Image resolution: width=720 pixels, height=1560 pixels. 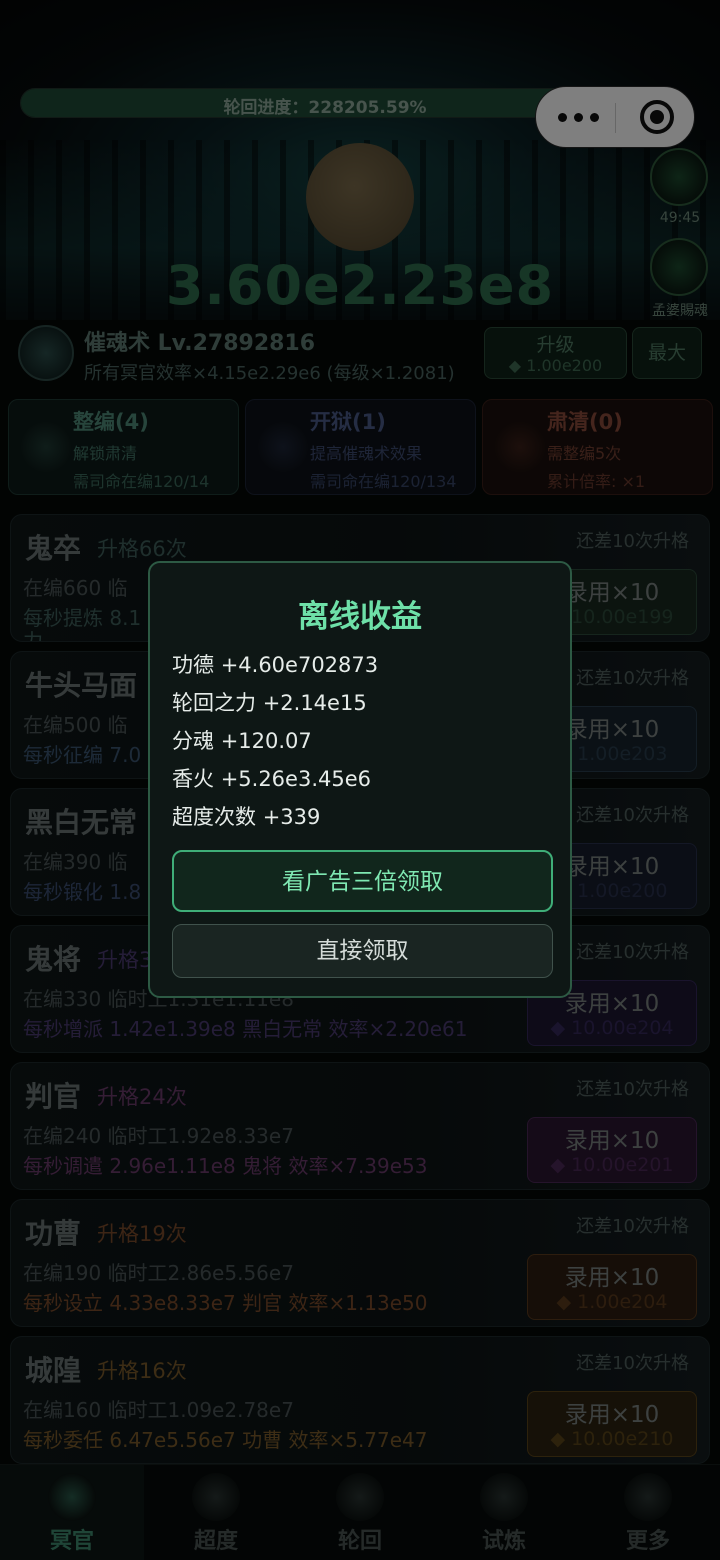 I want to click on earning-label: 轮回之力, so click(x=214, y=703).